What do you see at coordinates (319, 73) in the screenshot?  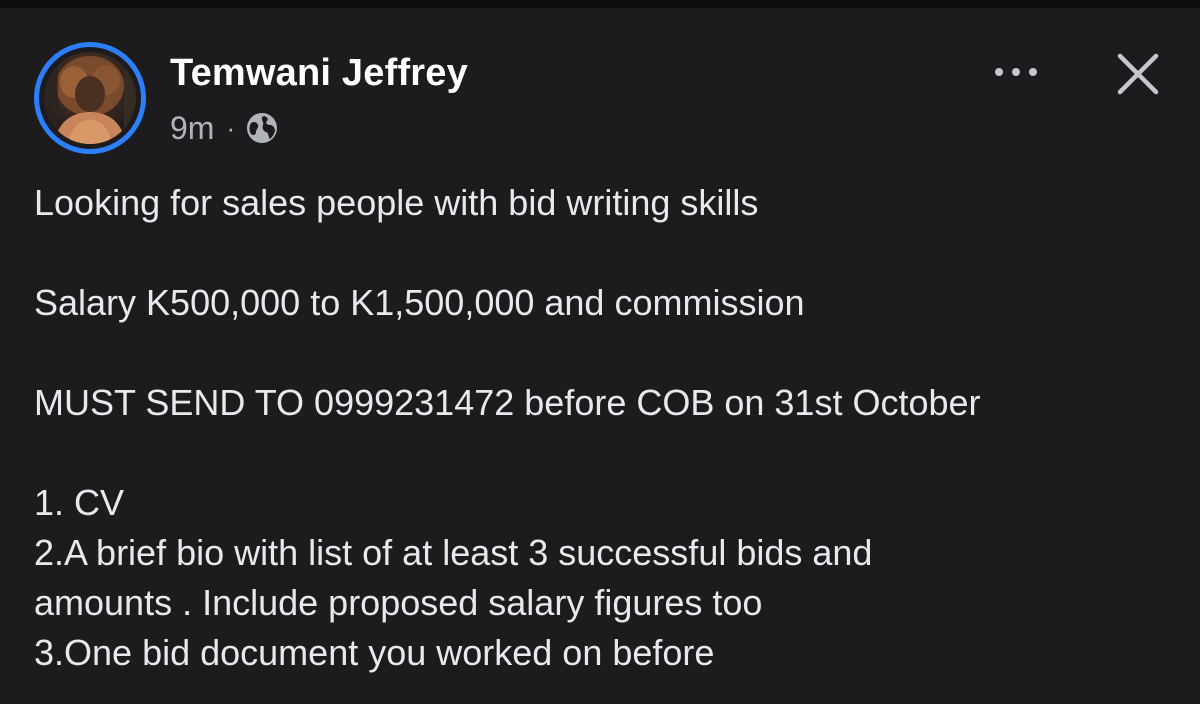 I see `author-name: Temwani Jeffrey` at bounding box center [319, 73].